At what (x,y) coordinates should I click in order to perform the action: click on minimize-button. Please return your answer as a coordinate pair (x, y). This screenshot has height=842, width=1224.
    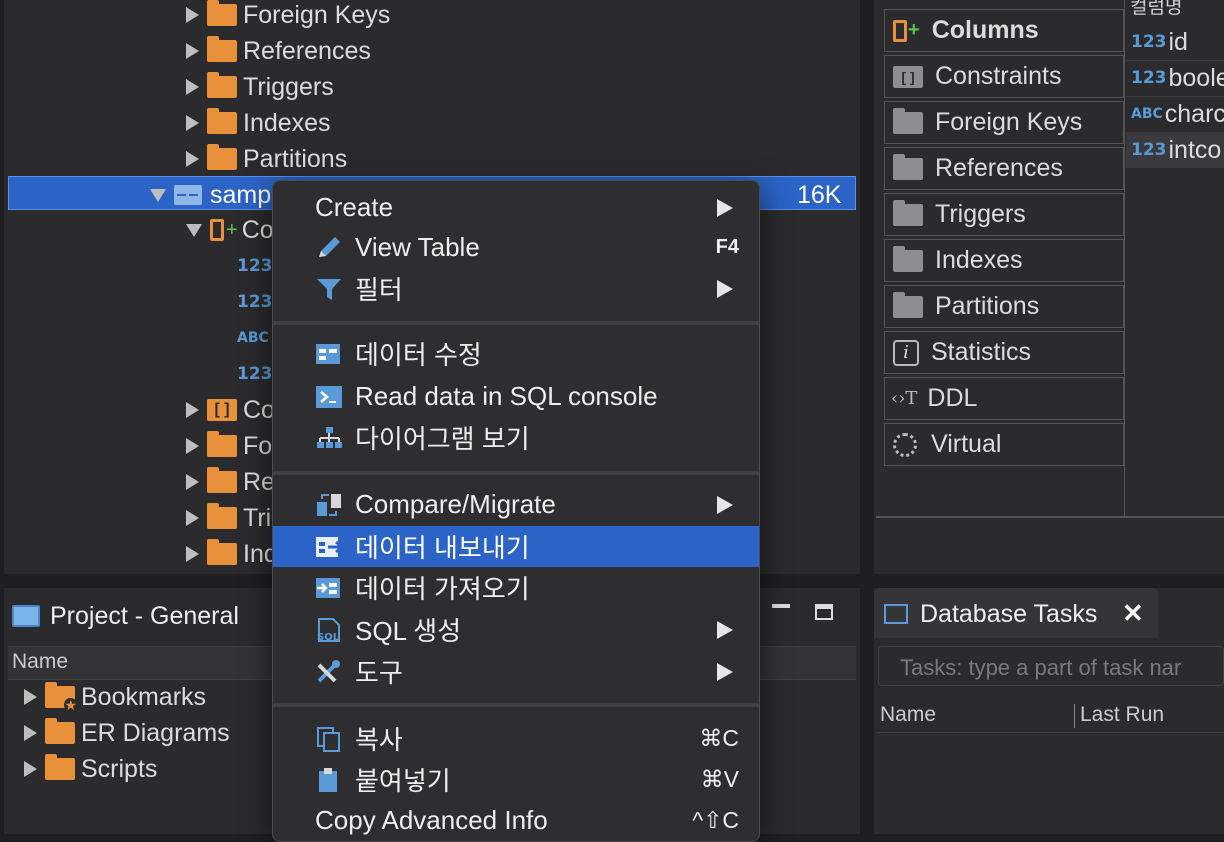
    Looking at the image, I should click on (781, 606).